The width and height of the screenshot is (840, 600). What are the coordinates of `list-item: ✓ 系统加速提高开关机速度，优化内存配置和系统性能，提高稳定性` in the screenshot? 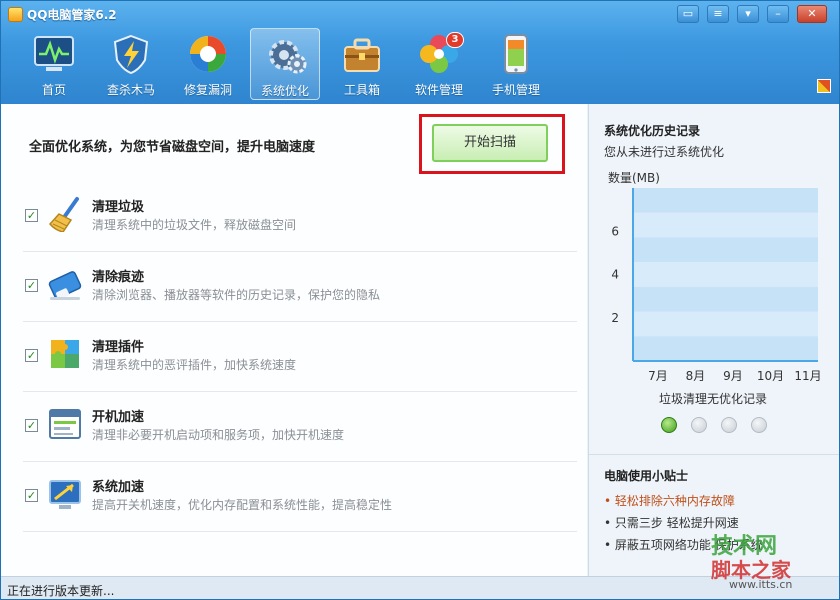 It's located at (300, 497).